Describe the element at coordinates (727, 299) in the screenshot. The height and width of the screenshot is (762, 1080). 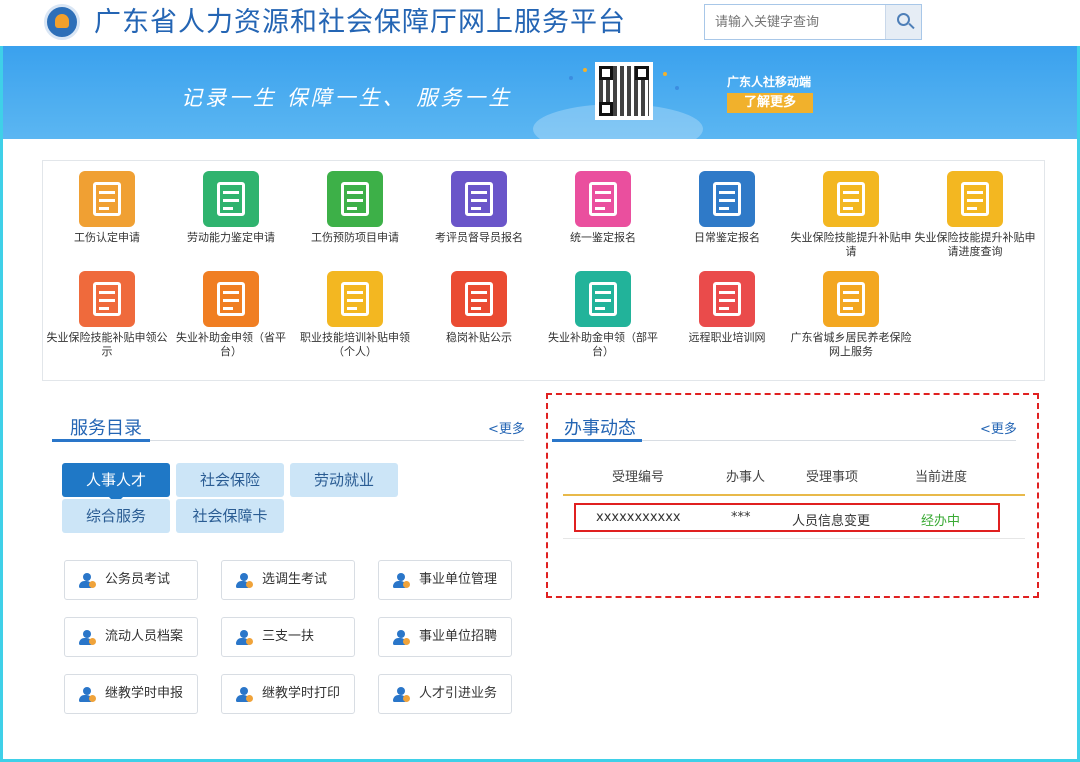
I see `id-badge-icon` at that location.